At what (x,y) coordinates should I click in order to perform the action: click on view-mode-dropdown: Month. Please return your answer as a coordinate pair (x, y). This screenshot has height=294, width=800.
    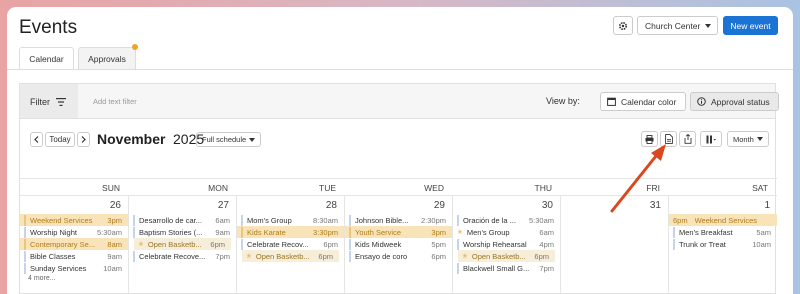
    Looking at the image, I should click on (748, 139).